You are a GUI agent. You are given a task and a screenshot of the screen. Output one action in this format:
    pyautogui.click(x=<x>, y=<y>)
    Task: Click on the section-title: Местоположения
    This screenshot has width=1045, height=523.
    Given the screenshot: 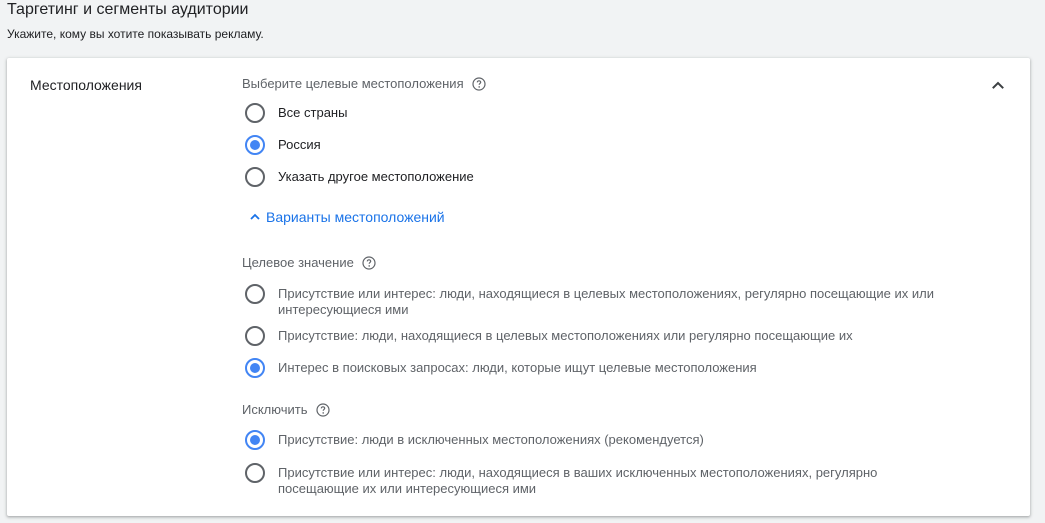 What is the action you would take?
    pyautogui.click(x=86, y=85)
    